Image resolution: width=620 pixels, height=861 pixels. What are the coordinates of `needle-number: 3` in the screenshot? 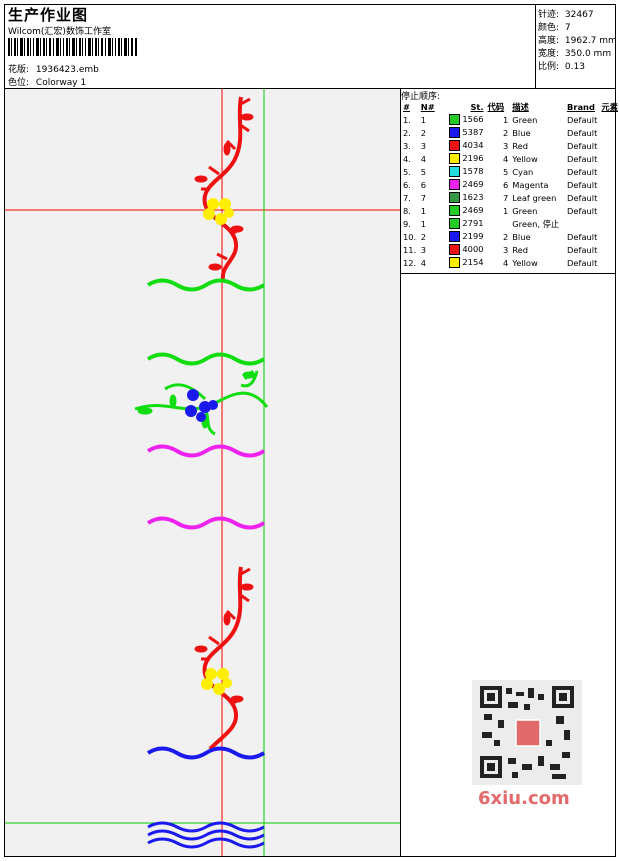 It's located at (423, 249).